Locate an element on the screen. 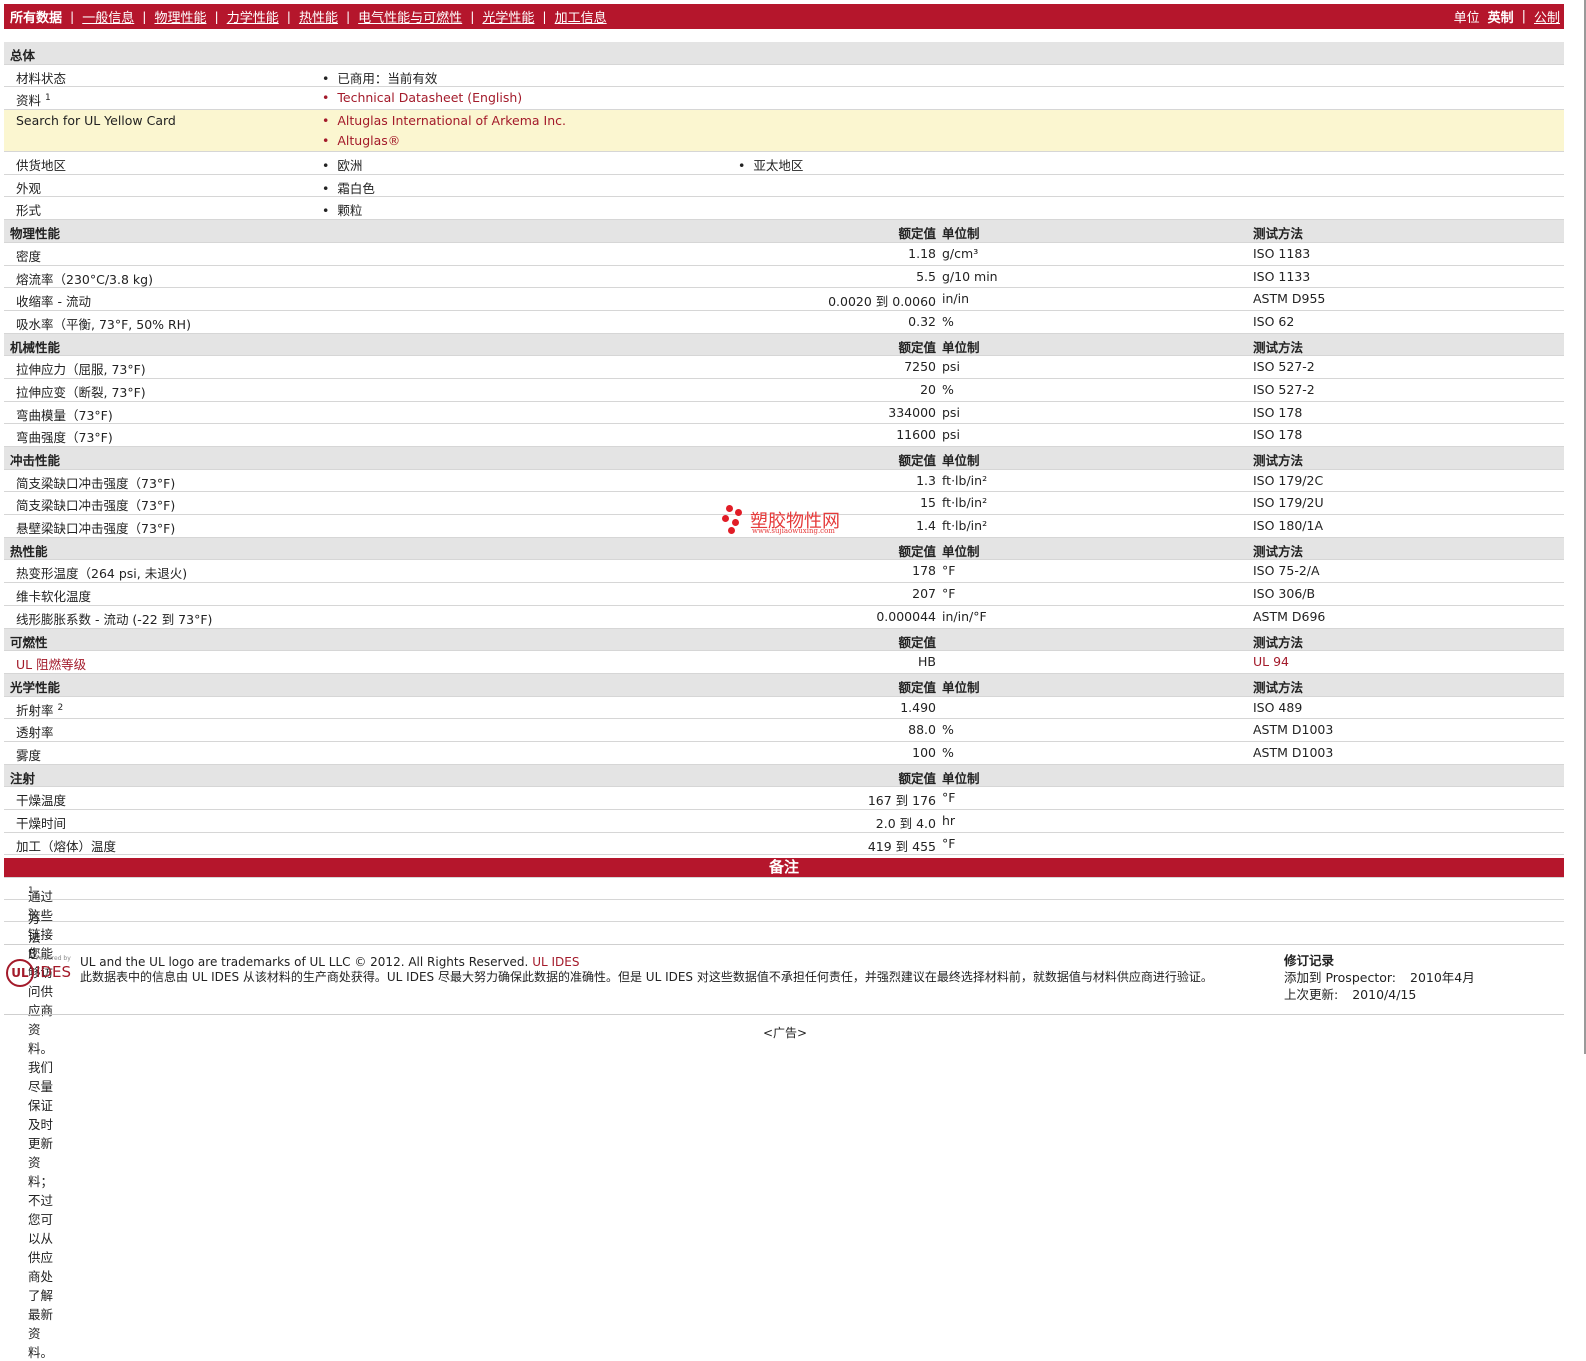  row-form: 形式 颗粒 is located at coordinates (784, 209).